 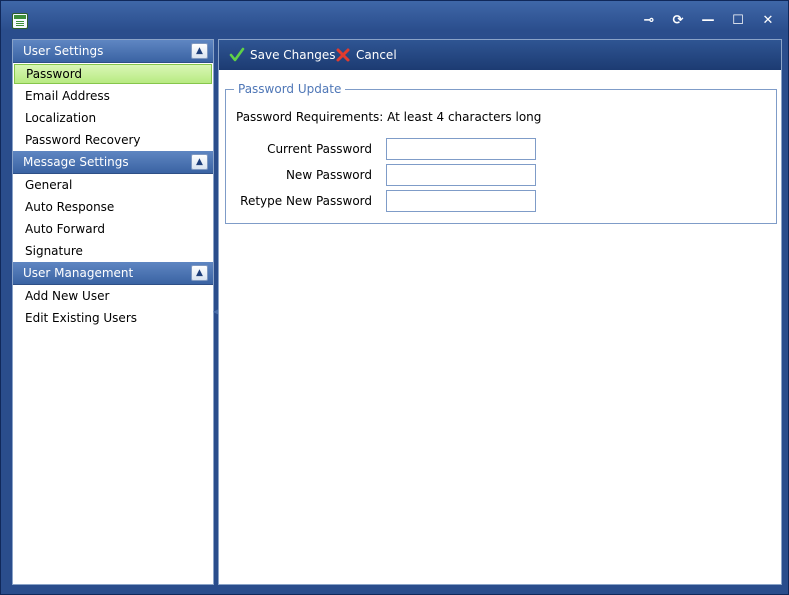 What do you see at coordinates (461, 175) in the screenshot?
I see `new-password-input` at bounding box center [461, 175].